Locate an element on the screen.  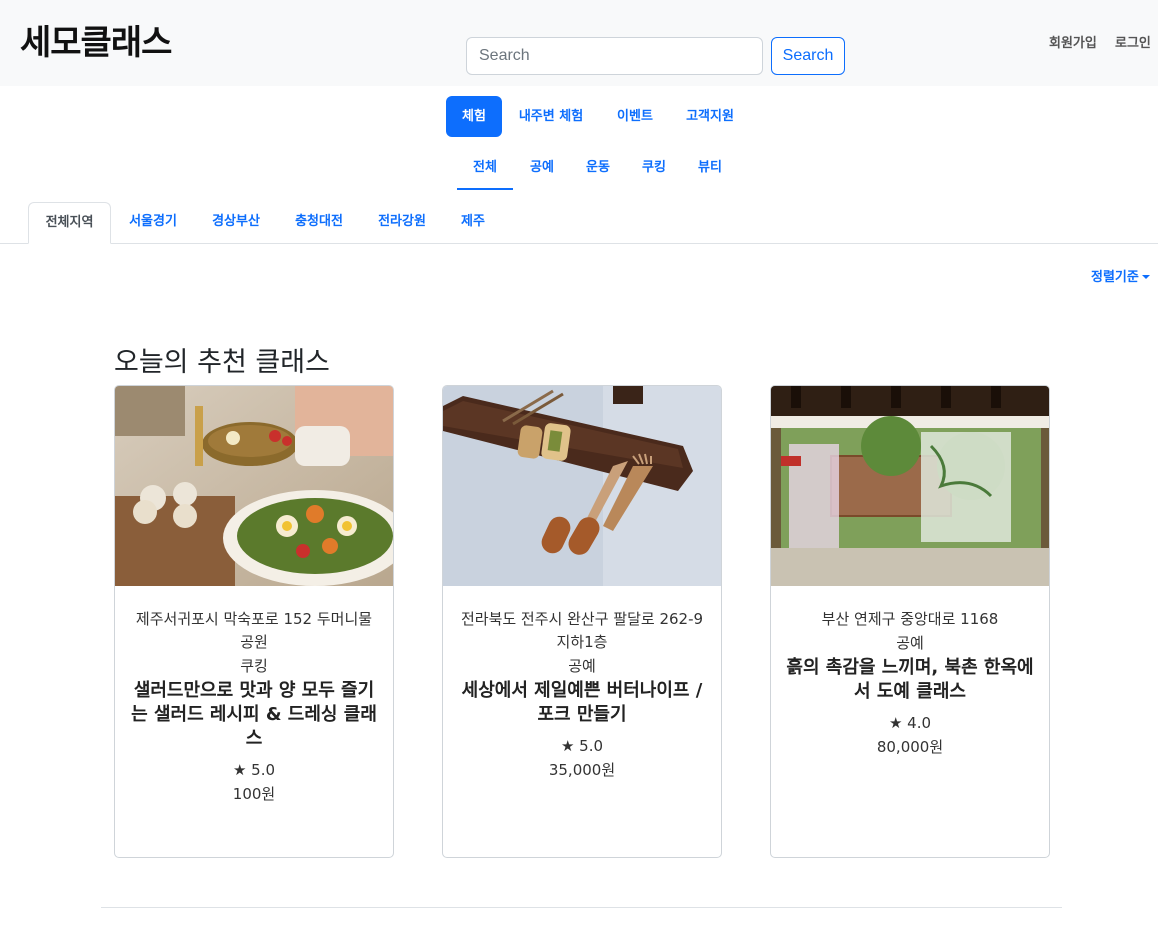
class-category: 쿠킹 is located at coordinates (254, 666).